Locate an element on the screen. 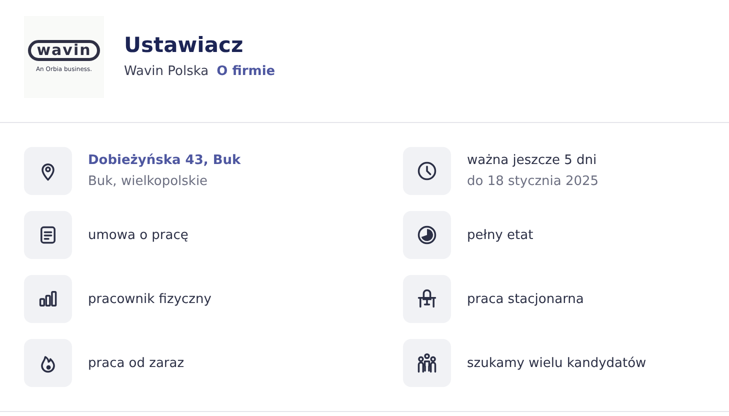  detail-text: szukamy wielu kandydatów is located at coordinates (556, 363).